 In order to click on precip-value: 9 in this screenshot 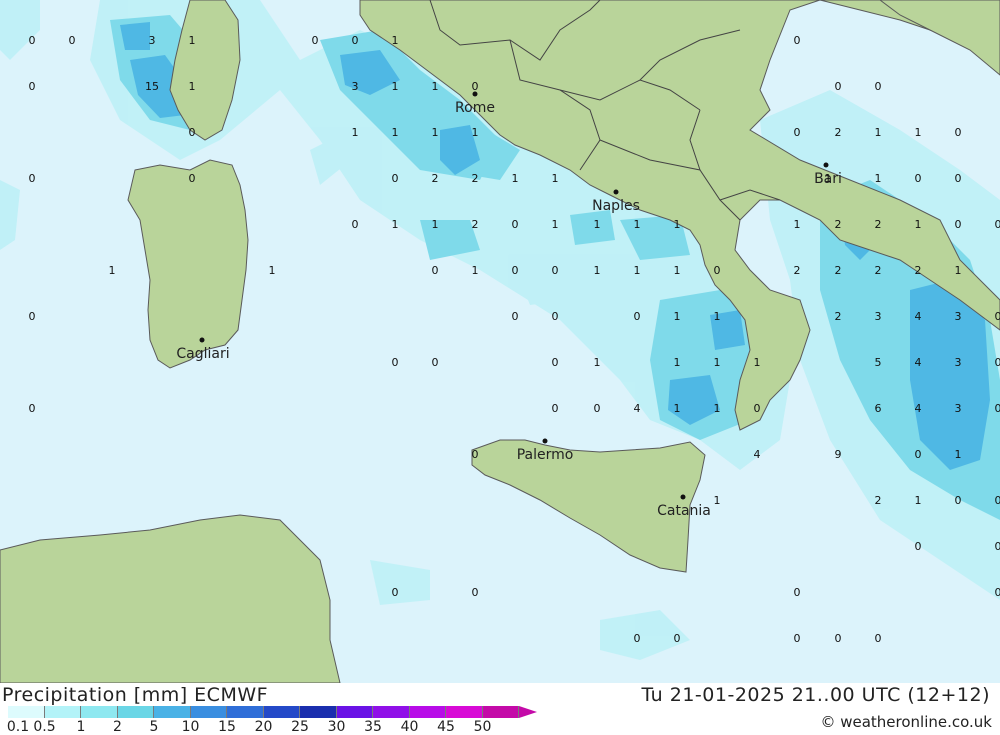, I will do `click(838, 454)`.